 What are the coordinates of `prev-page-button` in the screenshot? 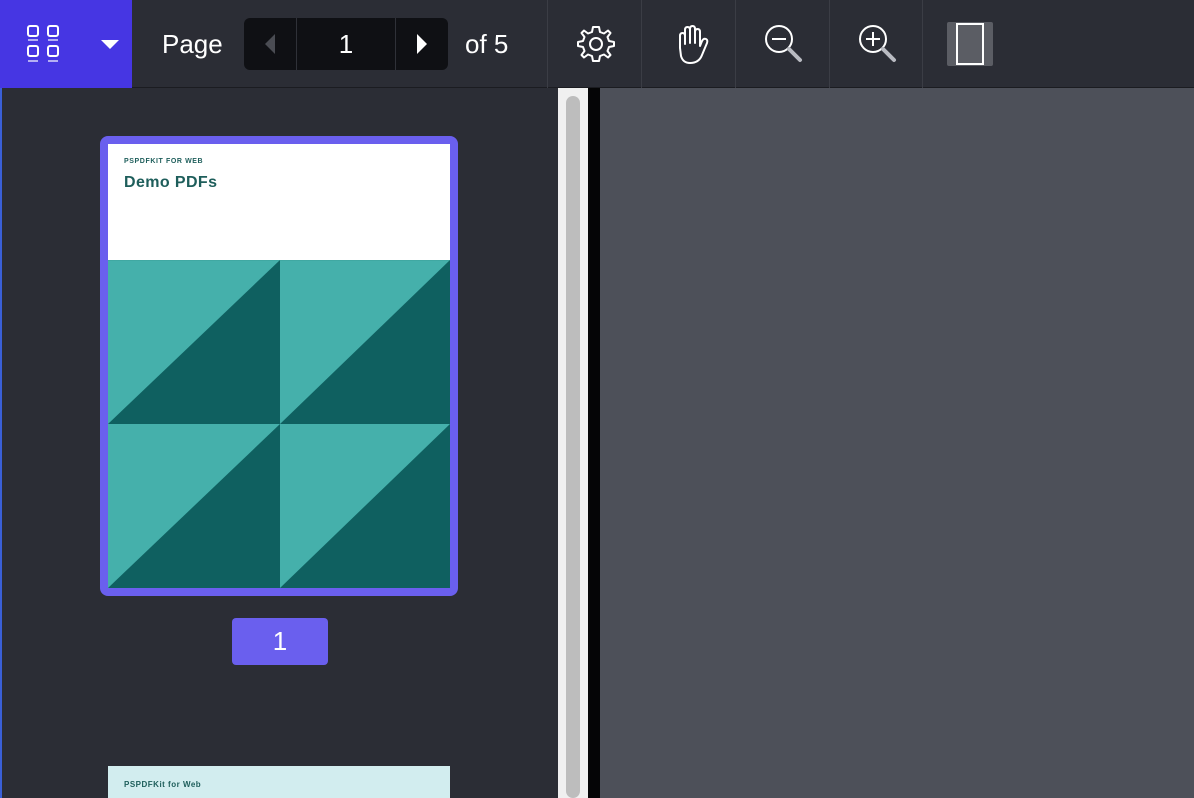 It's located at (270, 44).